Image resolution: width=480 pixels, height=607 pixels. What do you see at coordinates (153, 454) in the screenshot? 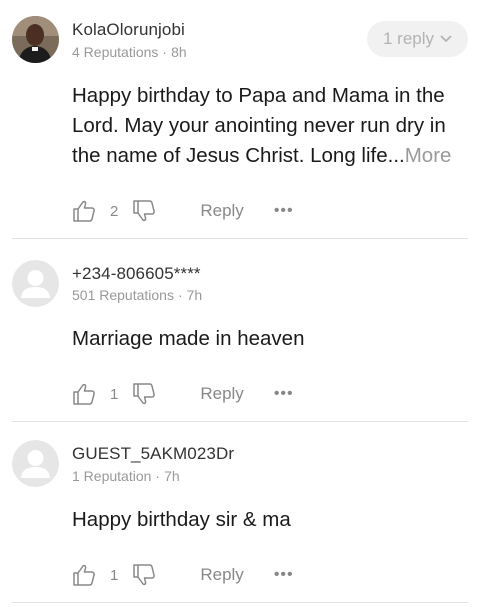
I see `comment-username: GUEST_5AKM023Dr` at bounding box center [153, 454].